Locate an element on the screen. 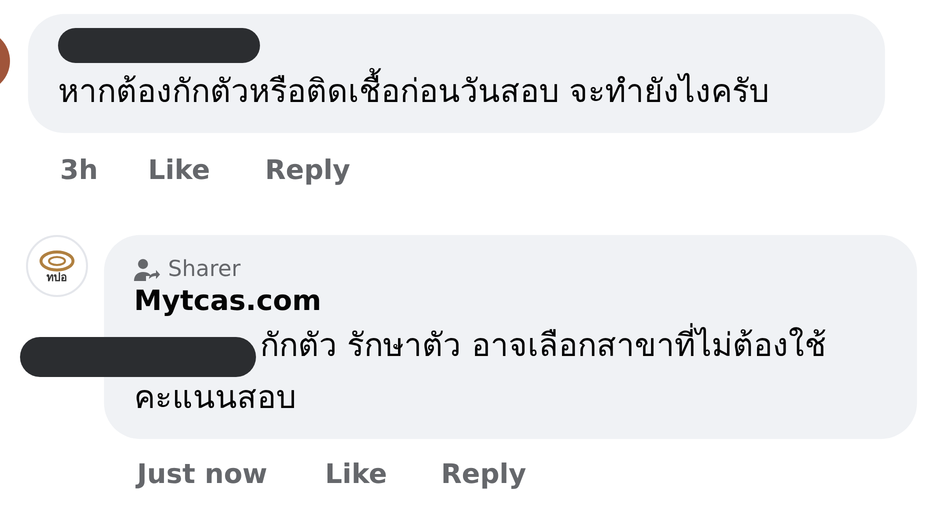  user-share-icon is located at coordinates (147, 270).